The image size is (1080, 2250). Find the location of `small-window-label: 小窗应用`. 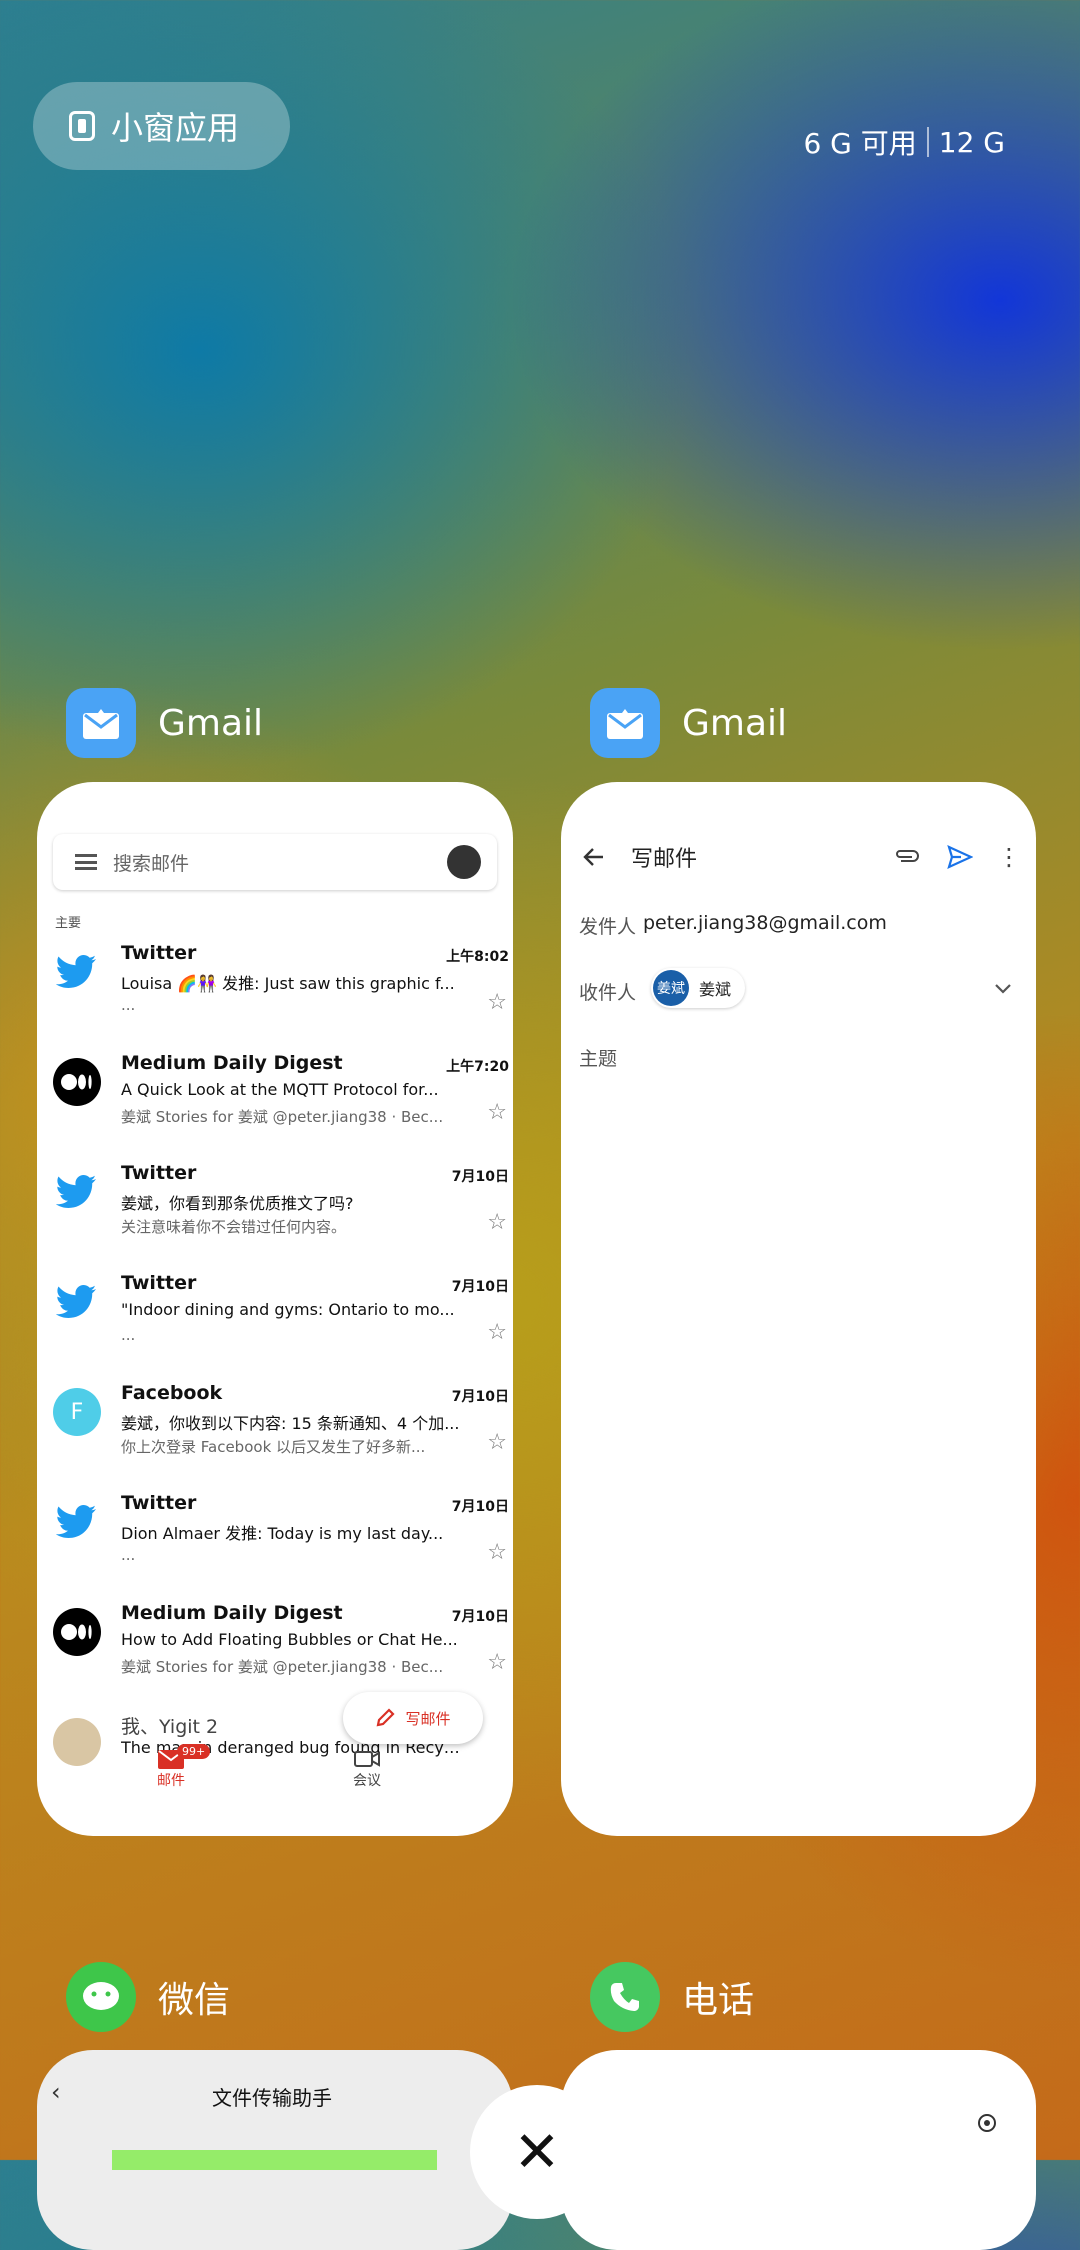

small-window-label: 小窗应用 is located at coordinates (175, 128).